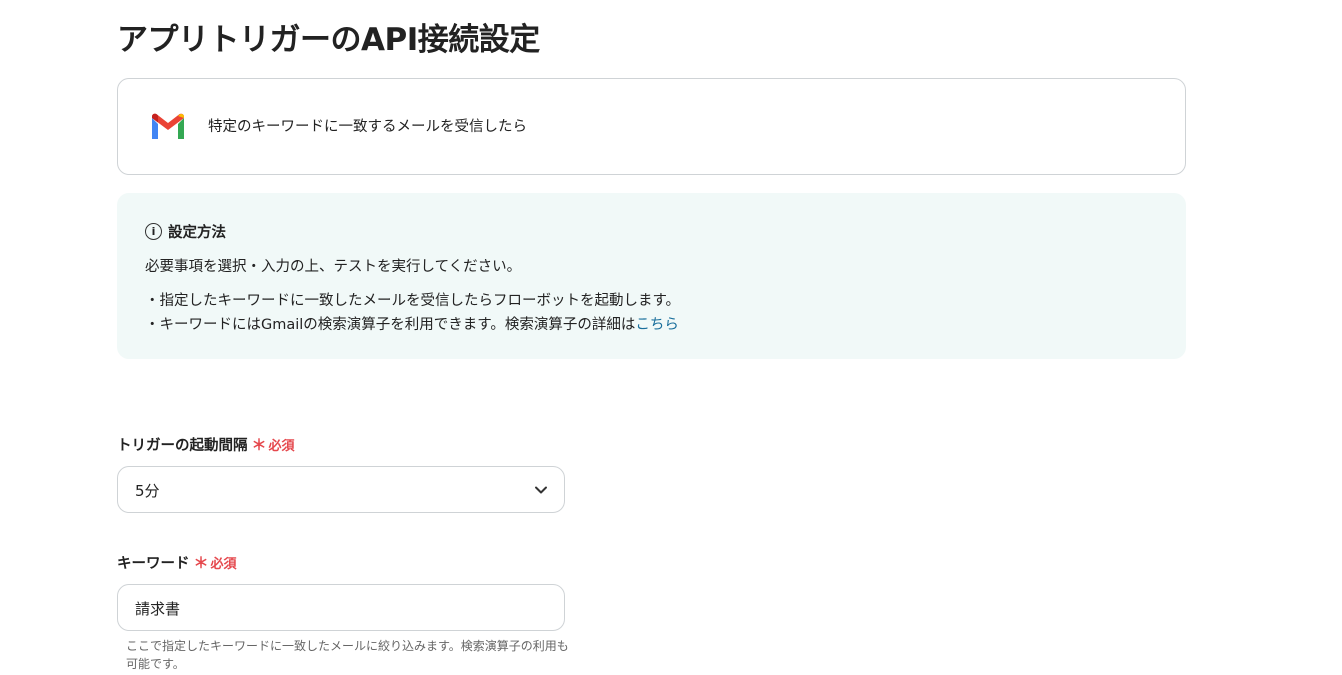 Image resolution: width=1342 pixels, height=675 pixels. Describe the element at coordinates (657, 325) in the screenshot. I see `search-operators-link: こちら` at that location.